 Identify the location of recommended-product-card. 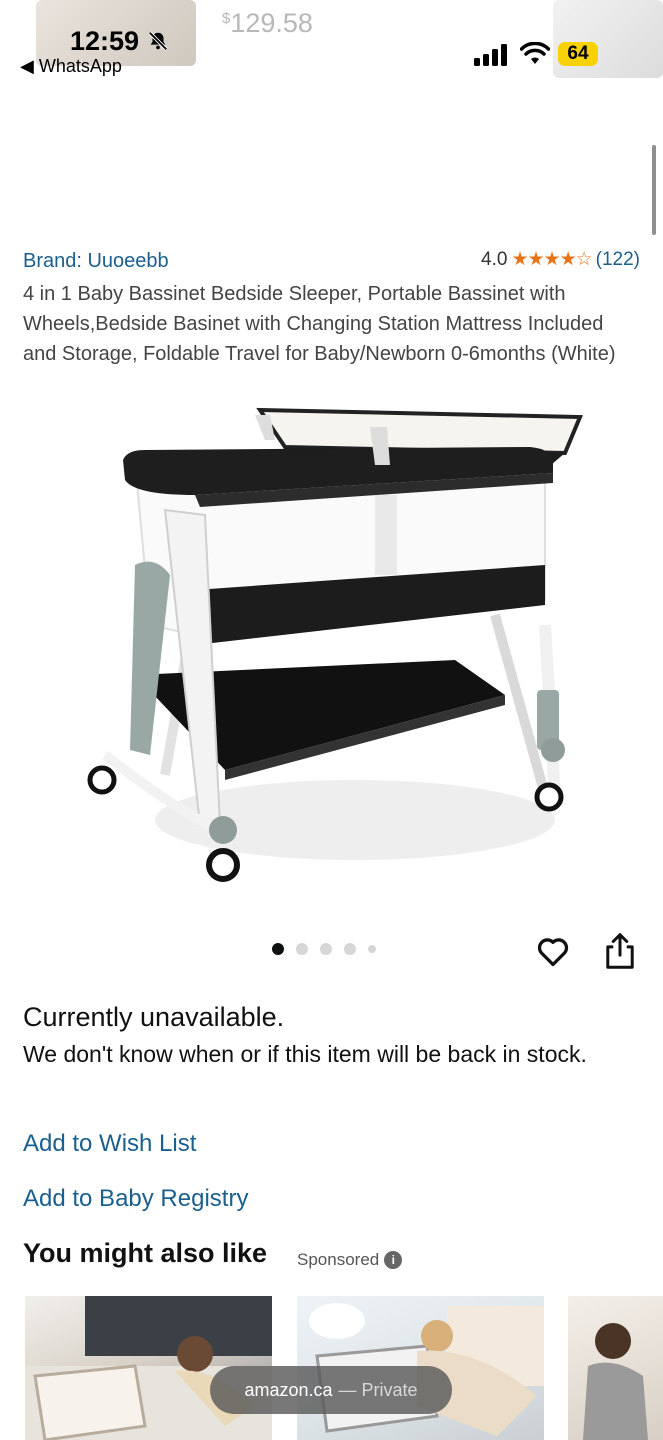
(615, 1368).